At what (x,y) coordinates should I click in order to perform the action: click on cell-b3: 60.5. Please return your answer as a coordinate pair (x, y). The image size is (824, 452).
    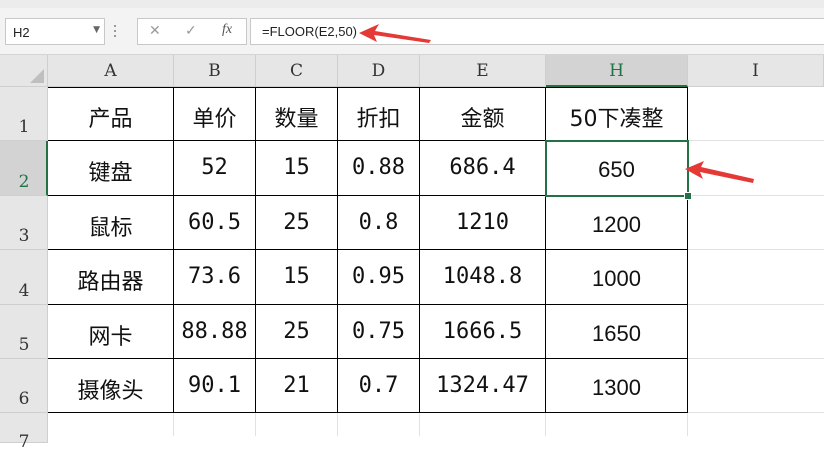
    Looking at the image, I should click on (214, 222).